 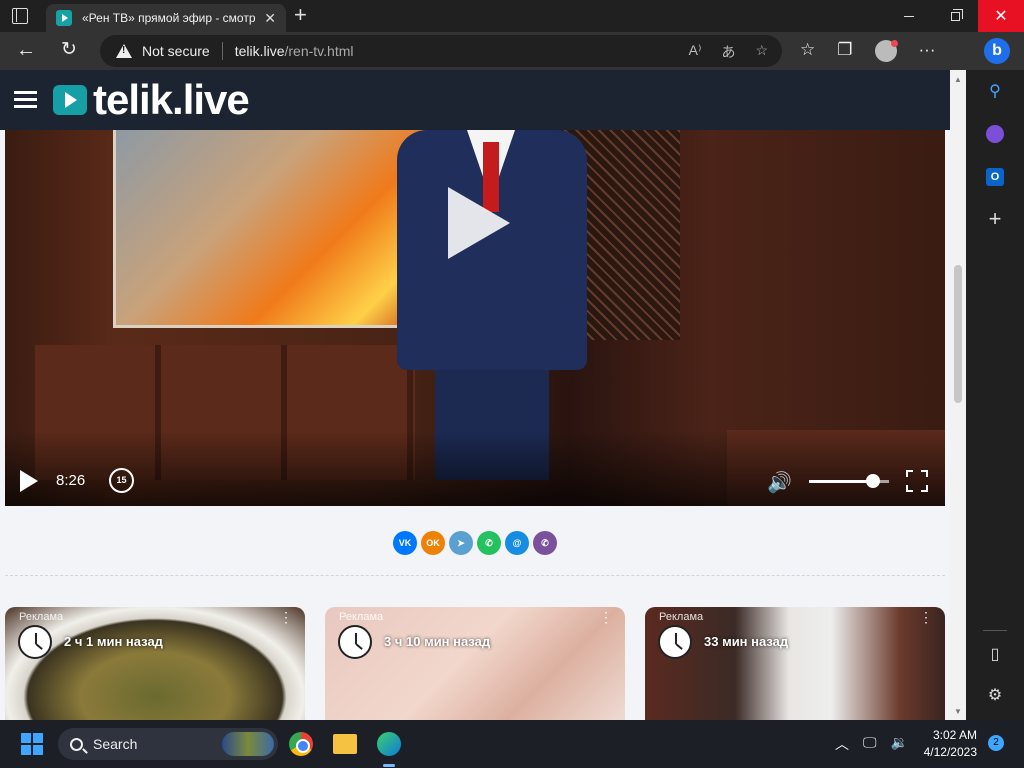 What do you see at coordinates (32, 744) in the screenshot?
I see `start-windows-icon` at bounding box center [32, 744].